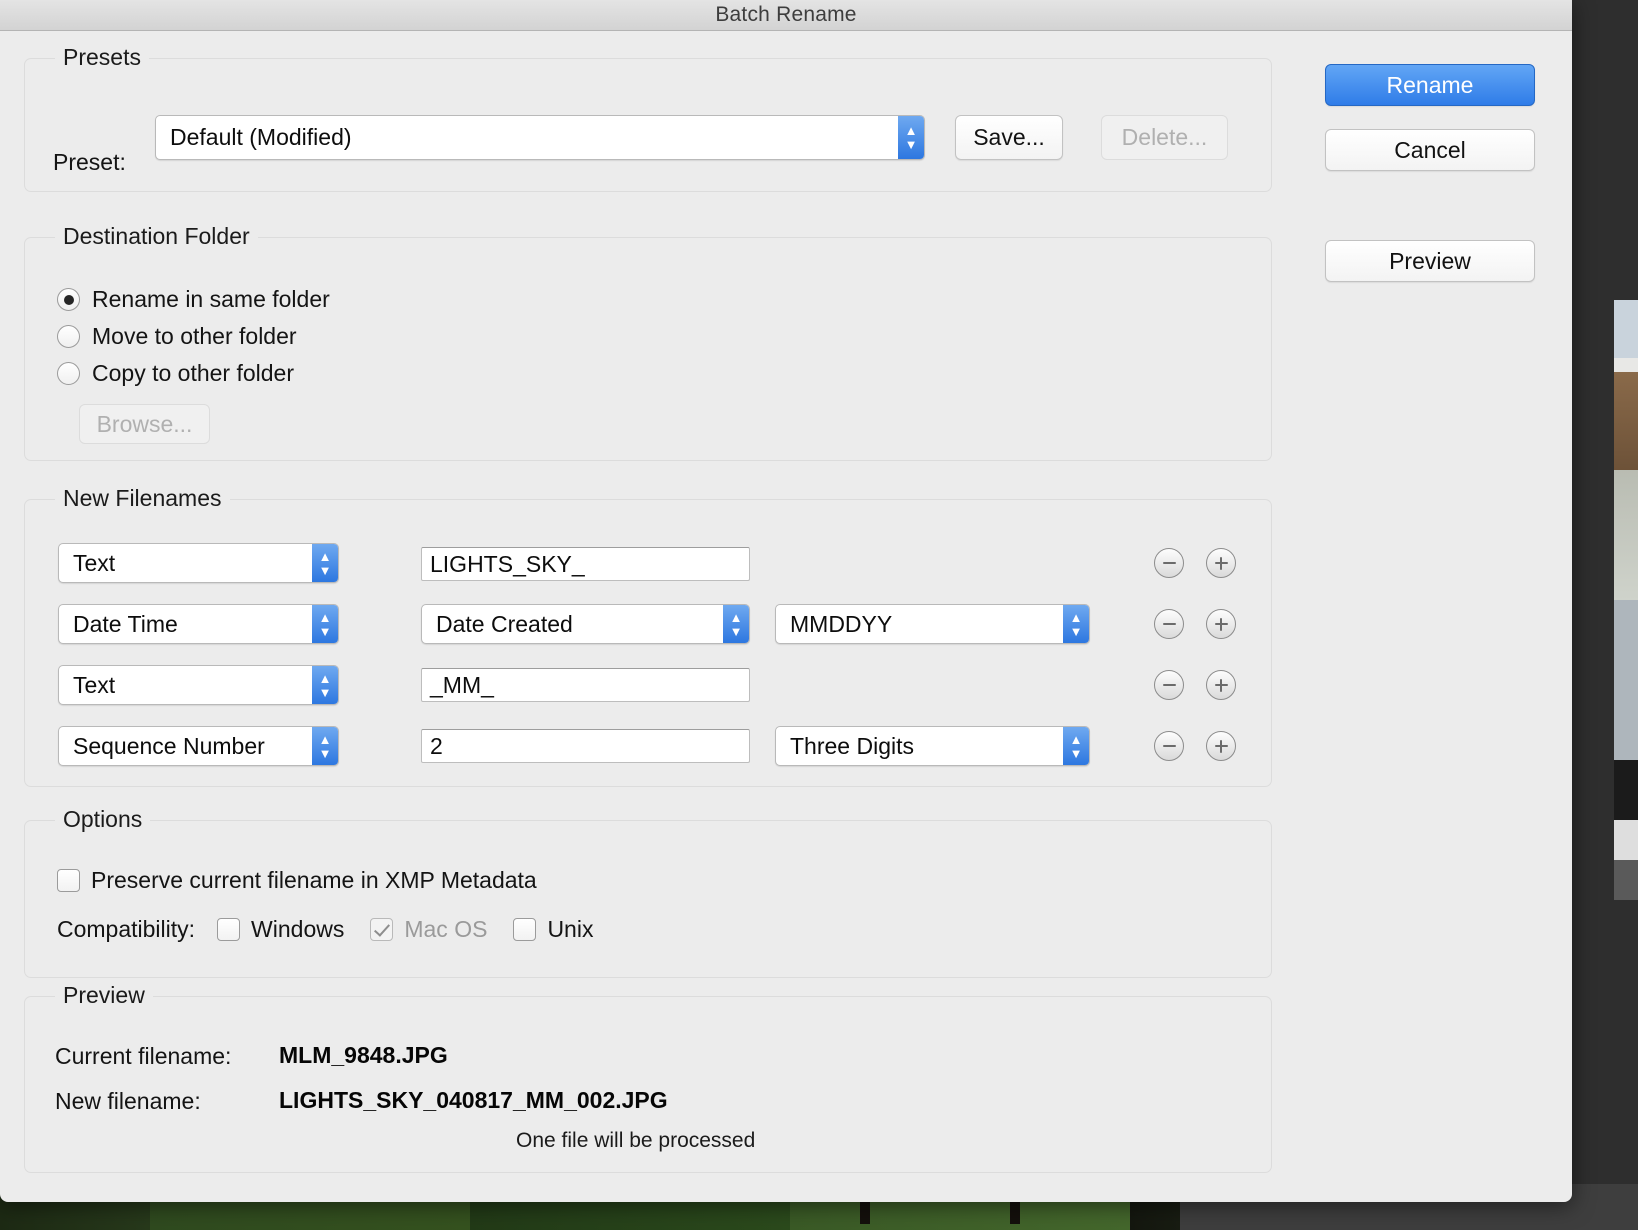 The width and height of the screenshot is (1638, 1230). What do you see at coordinates (585, 624) in the screenshot?
I see `filename-part-value-select-2: Date Created ▲ ▼` at bounding box center [585, 624].